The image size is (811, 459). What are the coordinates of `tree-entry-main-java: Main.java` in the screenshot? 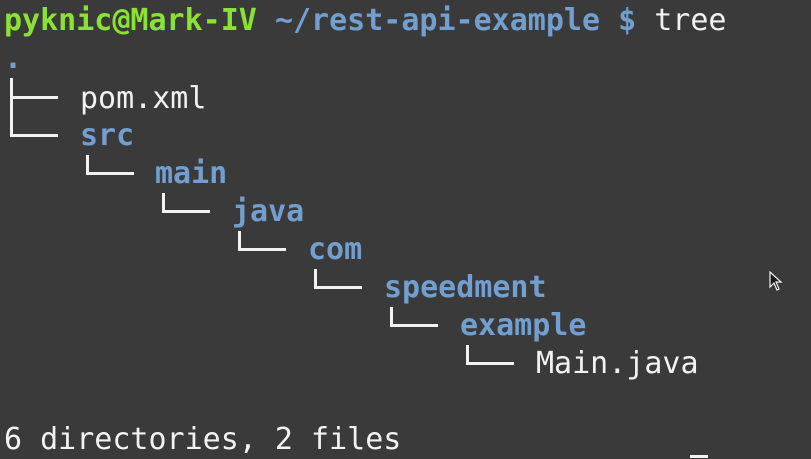 It's located at (617, 363).